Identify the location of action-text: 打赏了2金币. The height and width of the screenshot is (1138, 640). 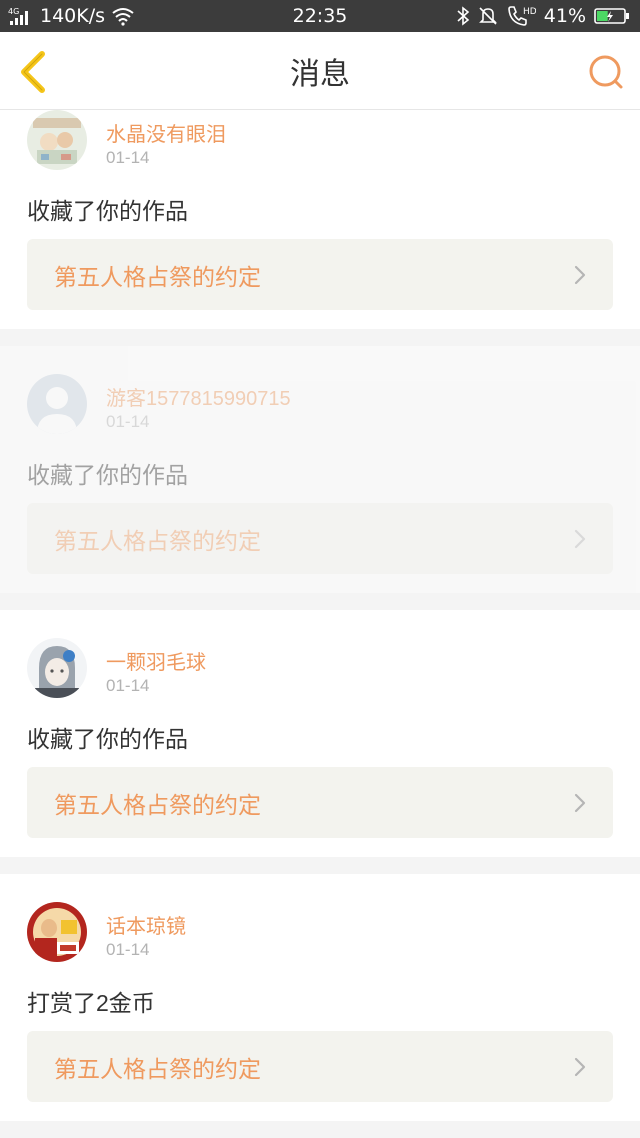
(91, 1003).